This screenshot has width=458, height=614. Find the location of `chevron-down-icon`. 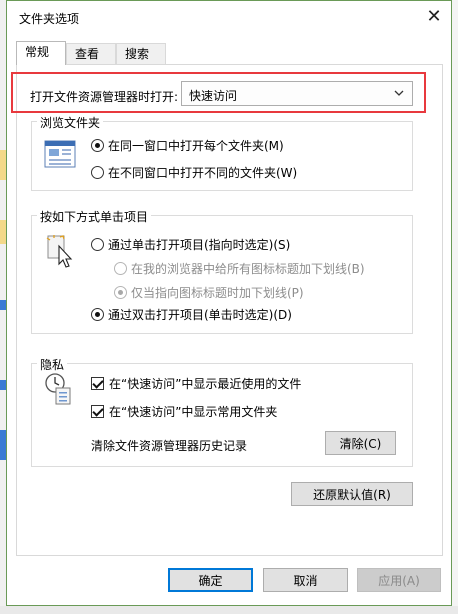

chevron-down-icon is located at coordinates (399, 94).